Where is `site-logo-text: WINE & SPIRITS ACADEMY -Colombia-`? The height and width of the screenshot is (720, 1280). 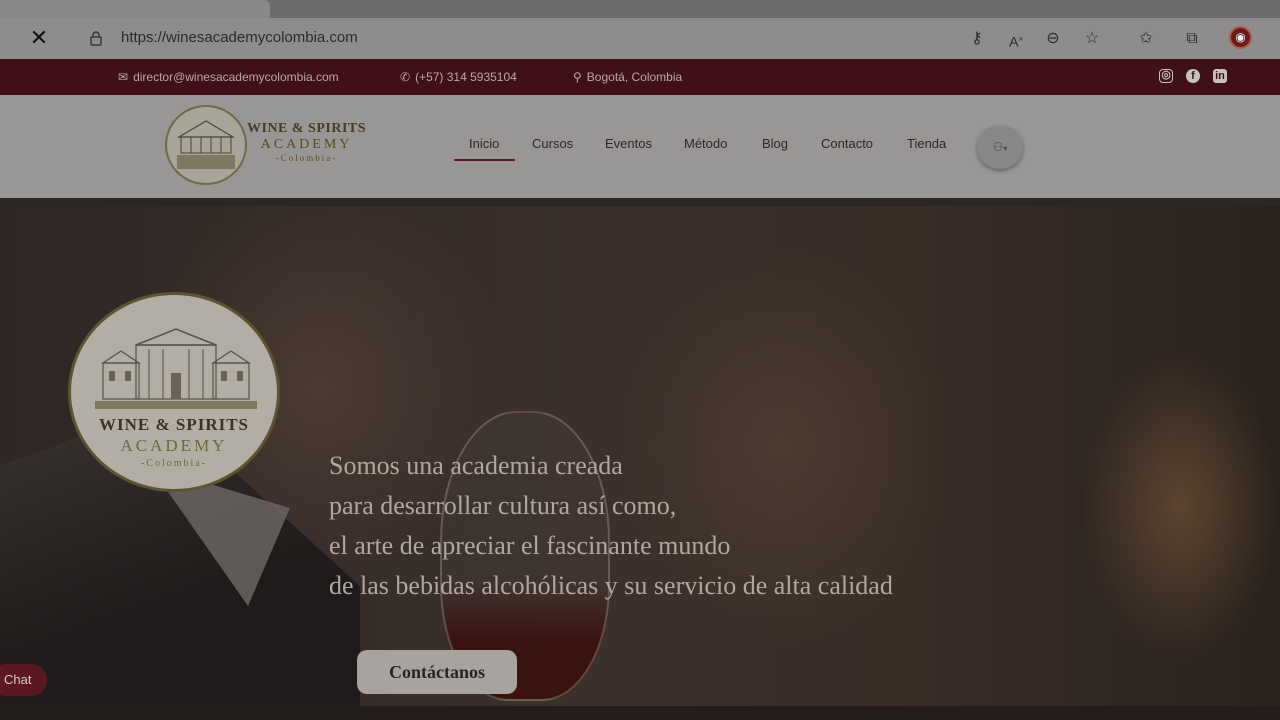
site-logo-text: WINE & SPIRITS ACADEMY -Colombia- is located at coordinates (306, 142).